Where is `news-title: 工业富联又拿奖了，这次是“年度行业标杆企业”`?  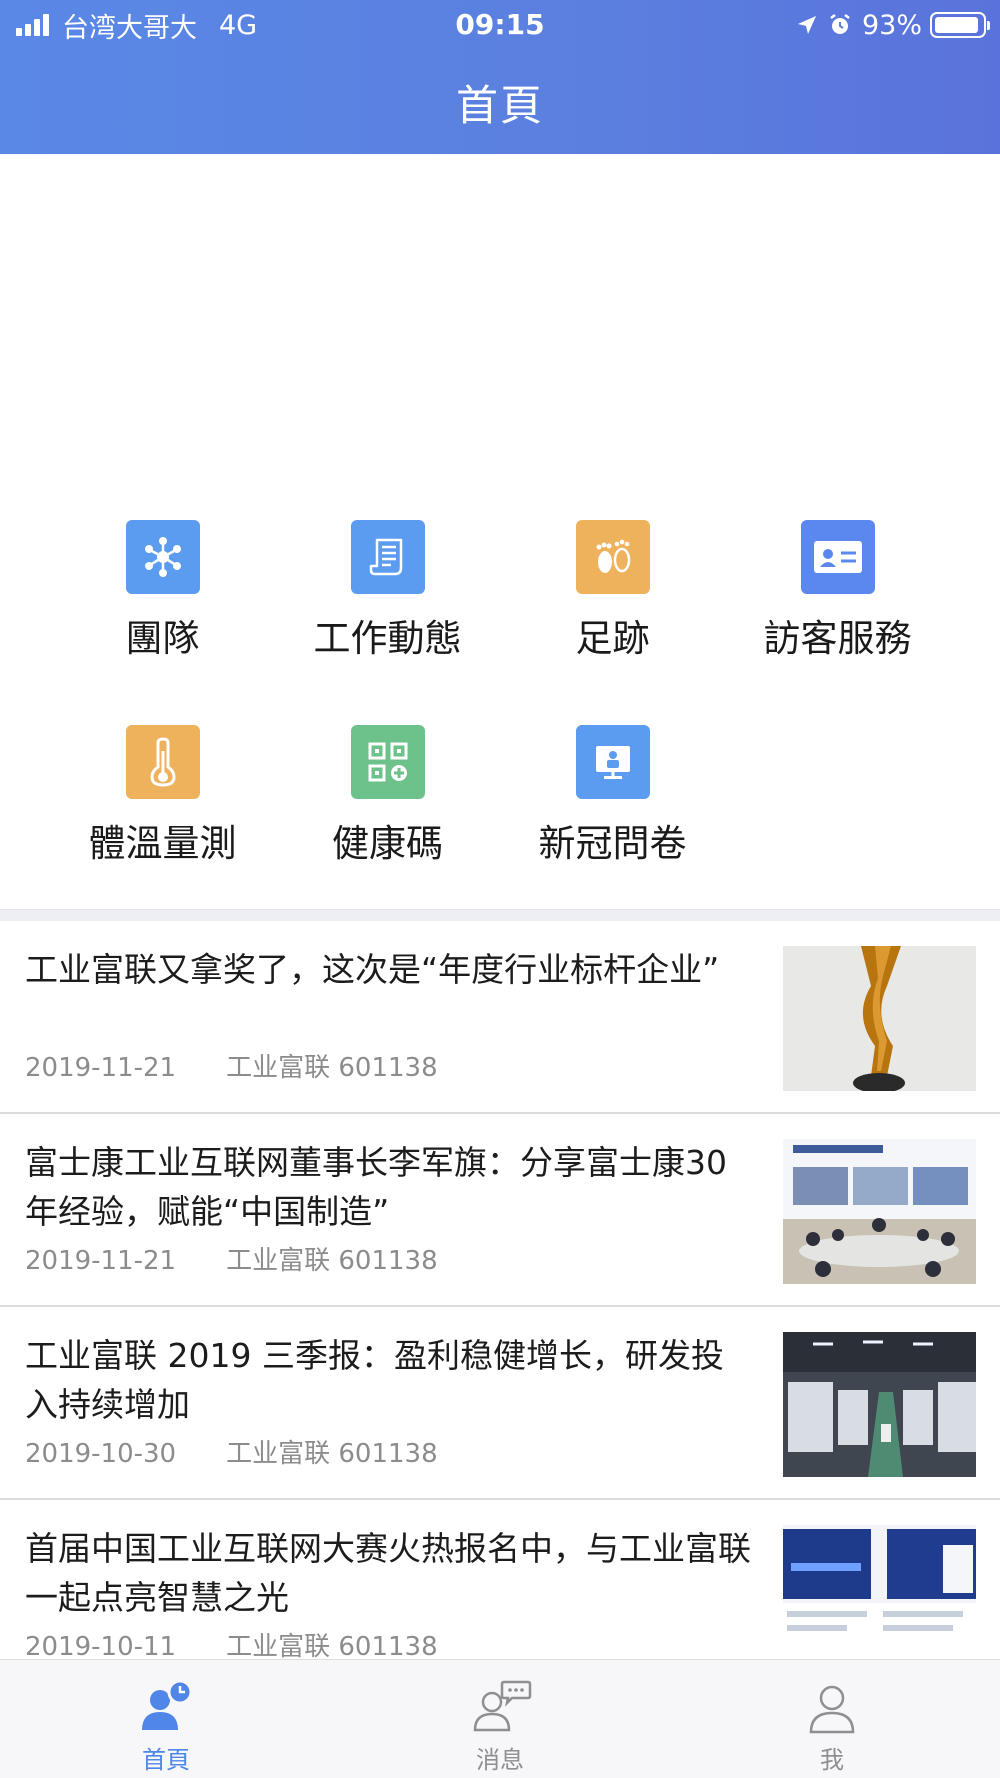
news-title: 工业富联又拿奖了，这次是“年度行业标杆企业” is located at coordinates (372, 969).